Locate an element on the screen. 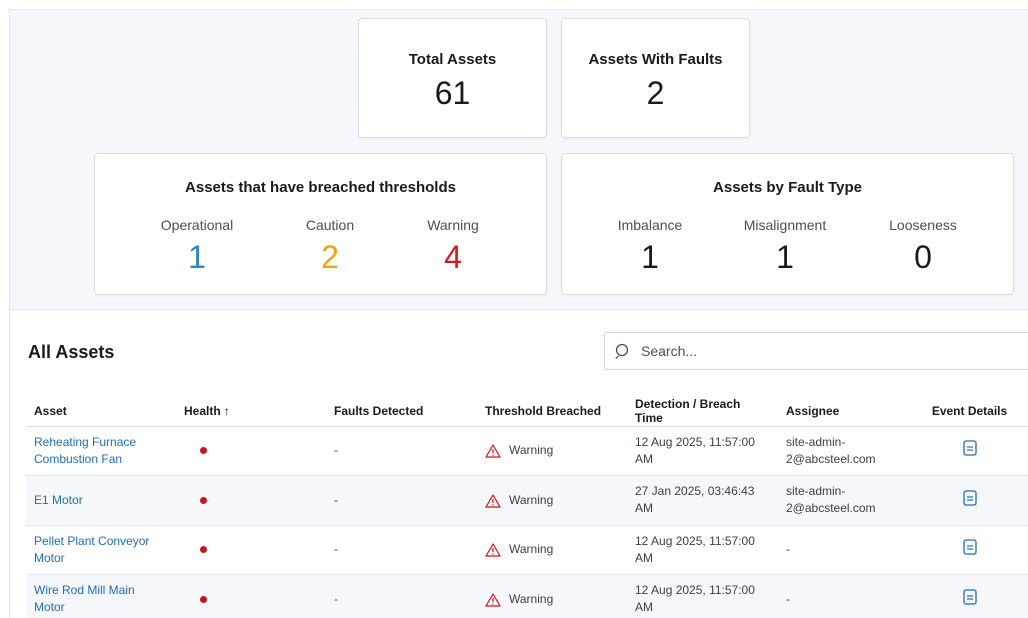 This screenshot has height=618, width=1028. stat-operational-value: 1 is located at coordinates (197, 257).